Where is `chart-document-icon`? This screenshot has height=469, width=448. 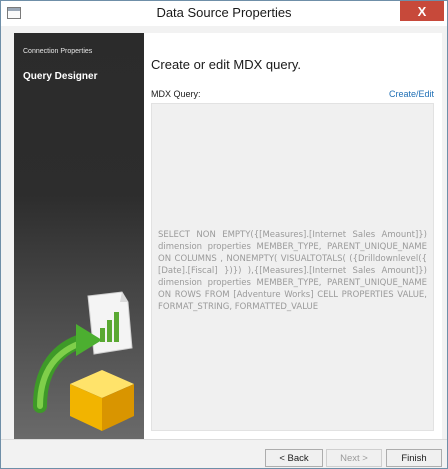
chart-document-icon is located at coordinates (110, 323).